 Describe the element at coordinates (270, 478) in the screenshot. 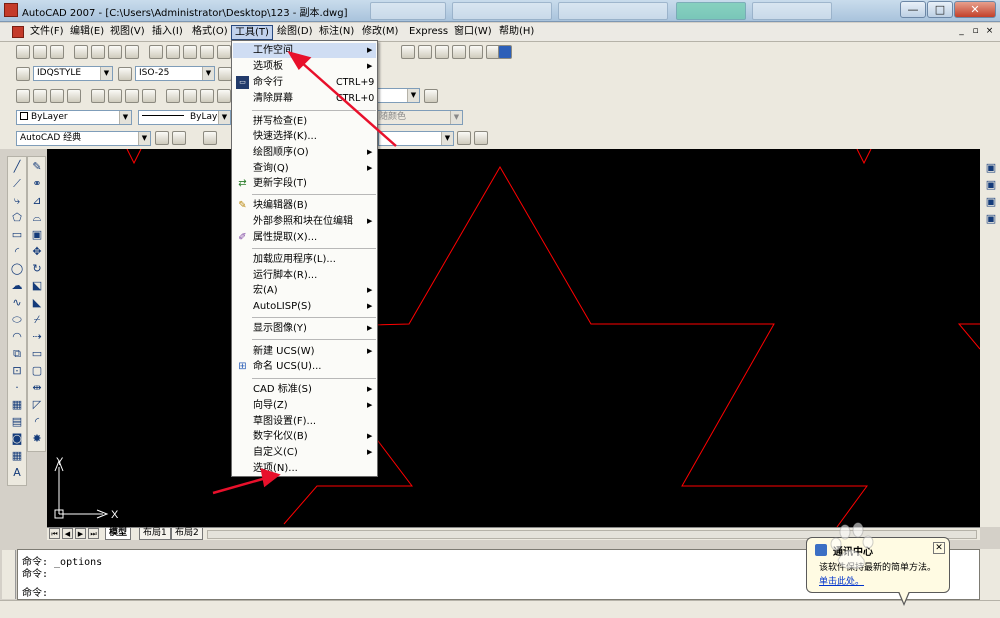

I see `annotation-arrowhead` at that location.